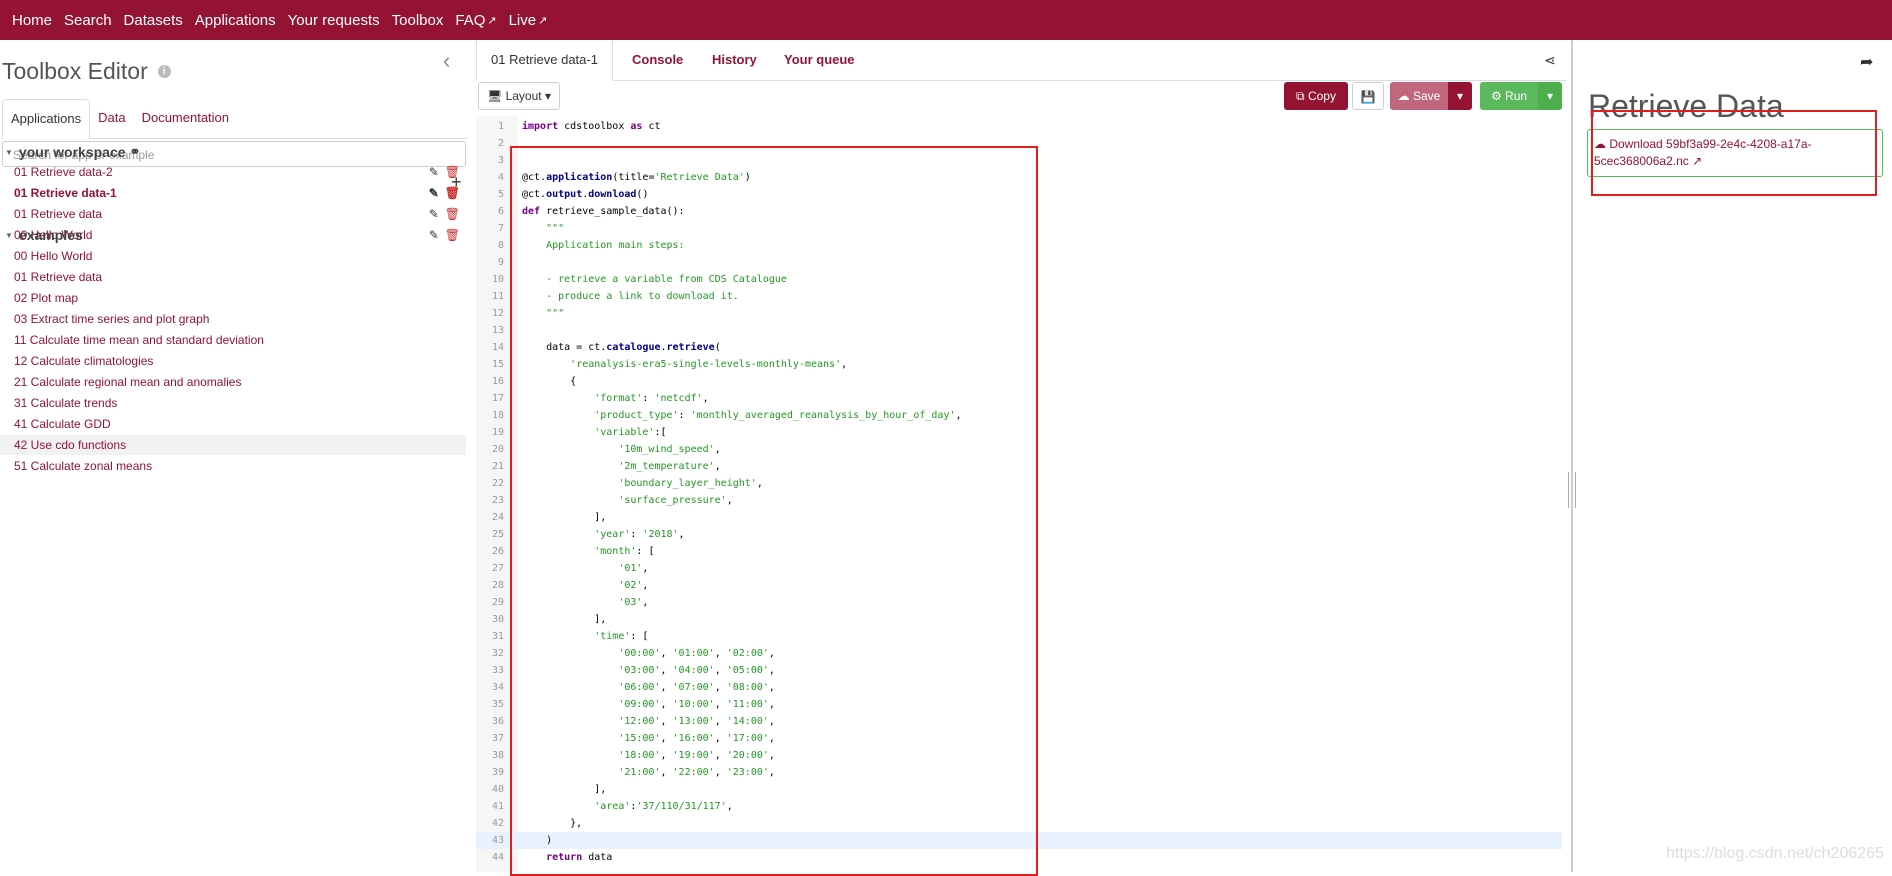 The width and height of the screenshot is (1892, 876). I want to click on tab-applications: Applications, so click(46, 119).